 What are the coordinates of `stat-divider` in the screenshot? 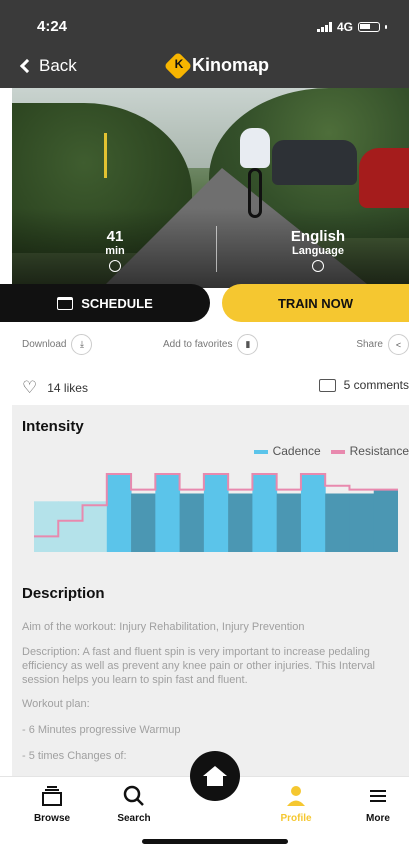 It's located at (216, 249).